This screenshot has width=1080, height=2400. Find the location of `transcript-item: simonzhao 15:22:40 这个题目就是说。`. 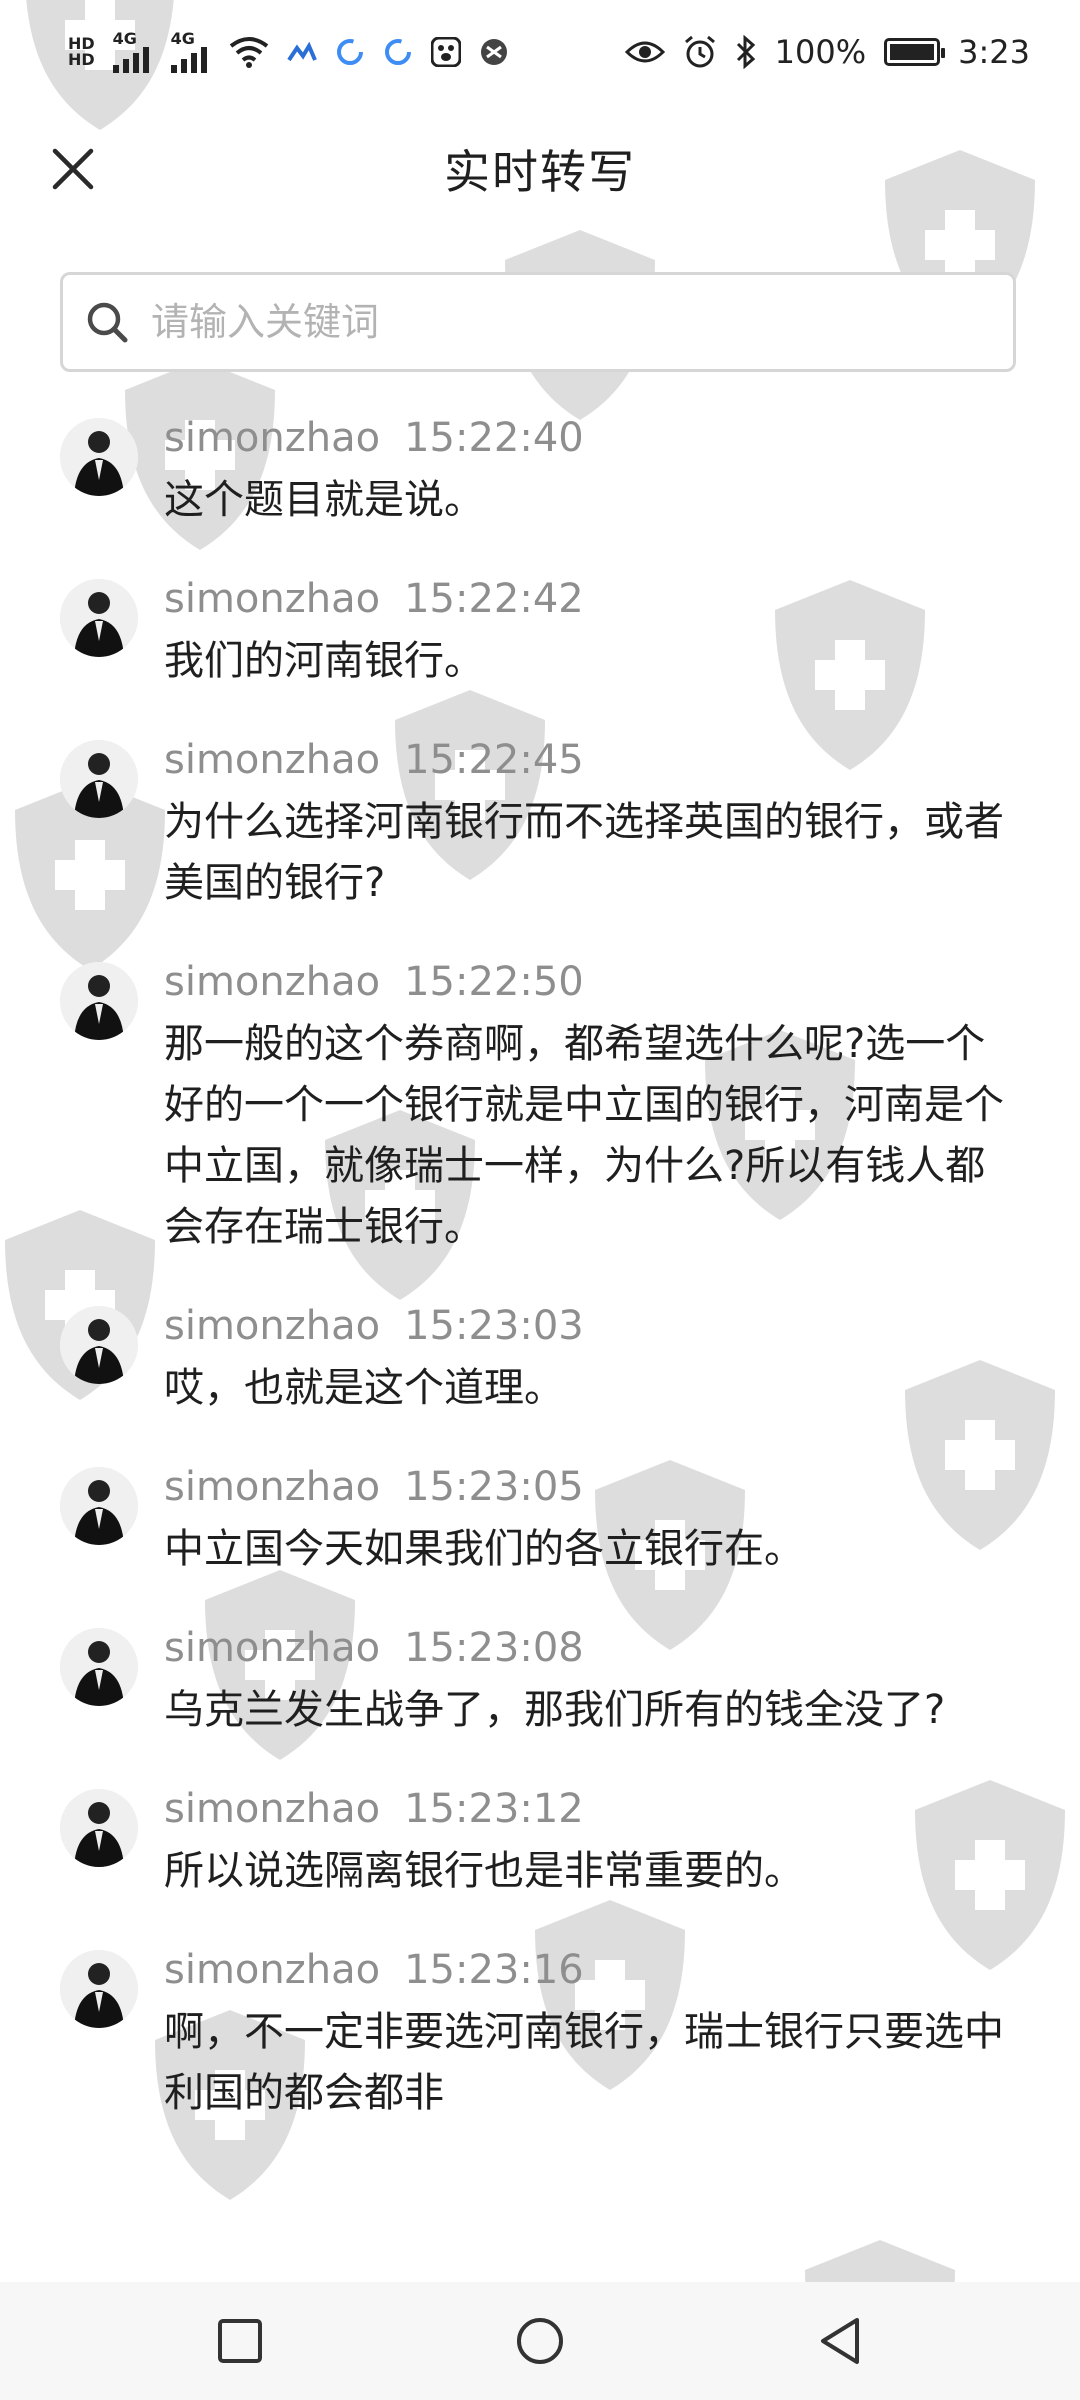

transcript-item: simonzhao 15:22:40 这个题目就是说。 is located at coordinates (540, 470).